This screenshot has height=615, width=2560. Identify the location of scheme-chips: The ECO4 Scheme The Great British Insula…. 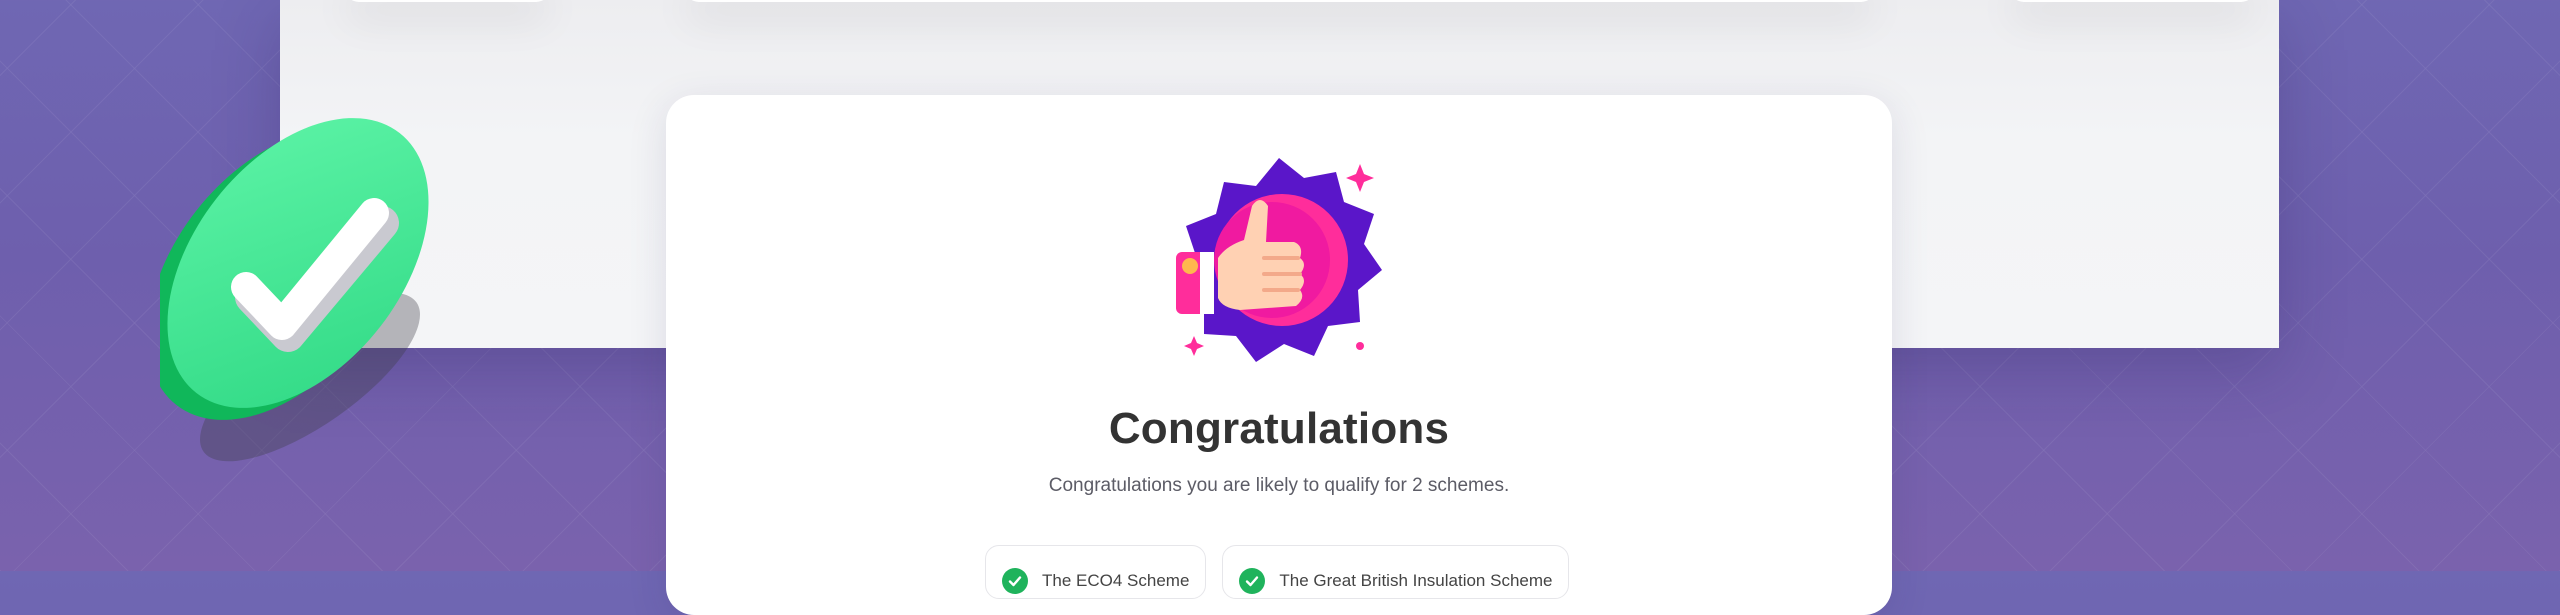
(1277, 572).